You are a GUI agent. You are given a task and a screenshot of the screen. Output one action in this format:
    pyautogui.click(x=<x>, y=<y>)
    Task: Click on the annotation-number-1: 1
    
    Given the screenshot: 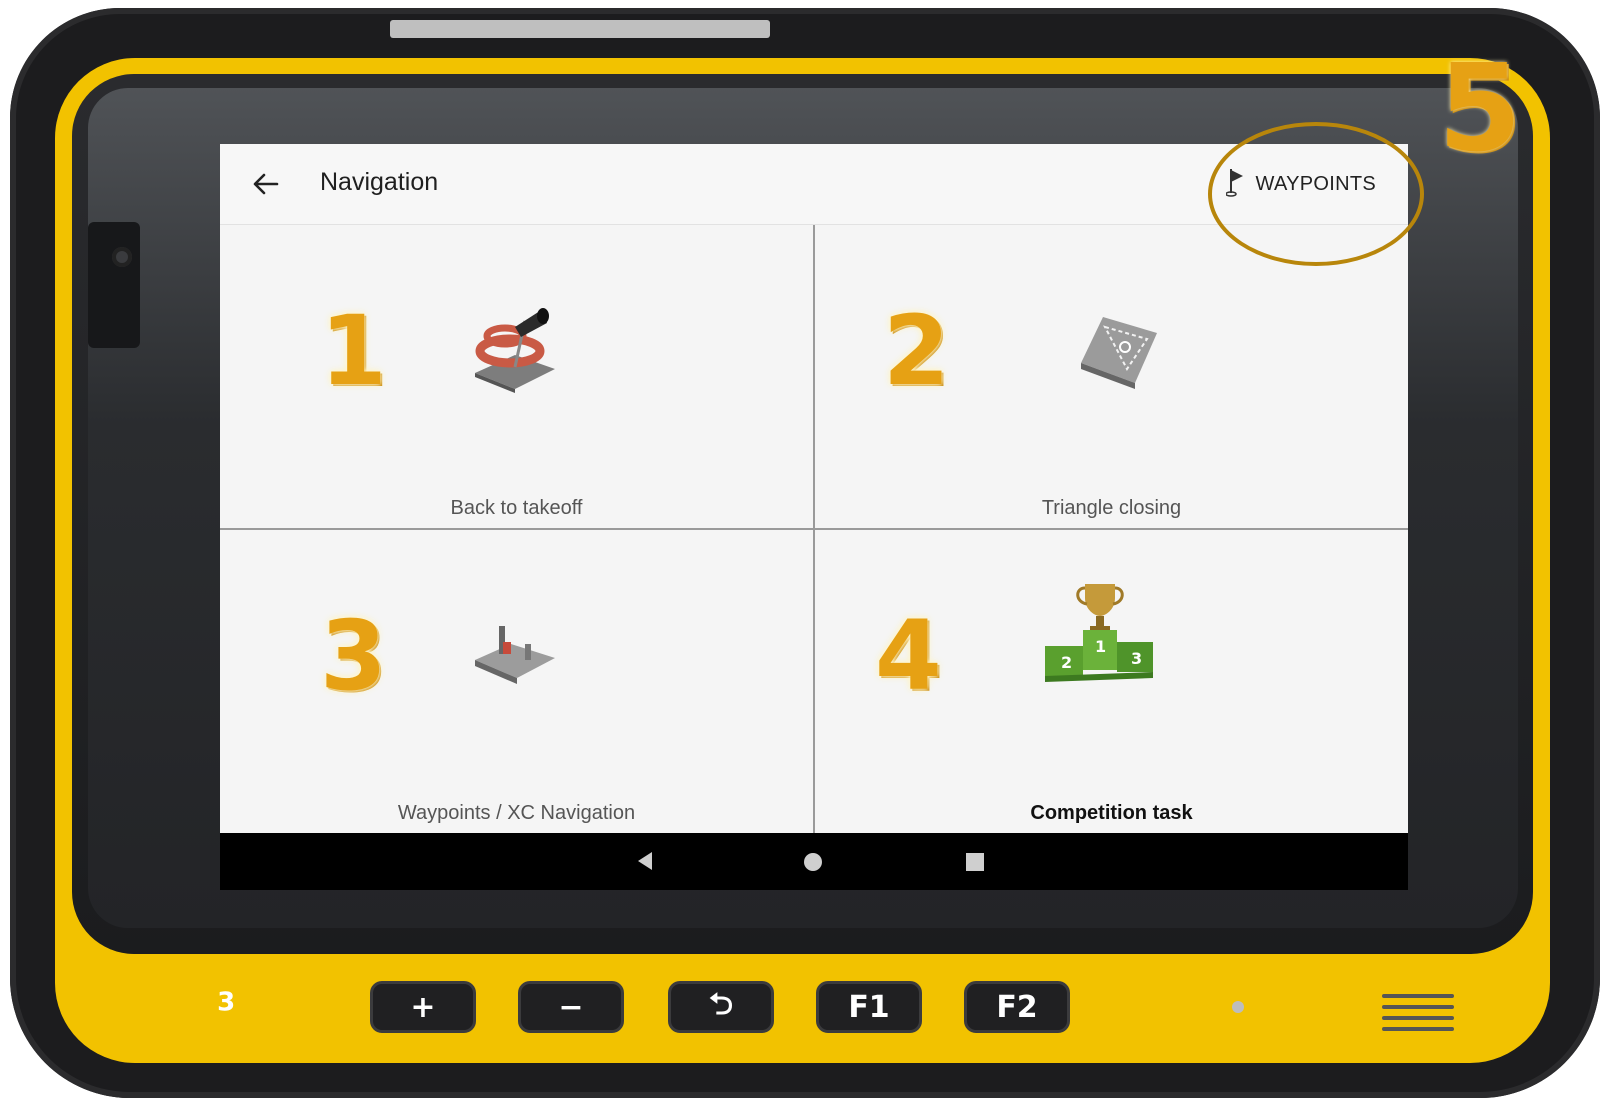 What is the action you would take?
    pyautogui.click(x=353, y=351)
    